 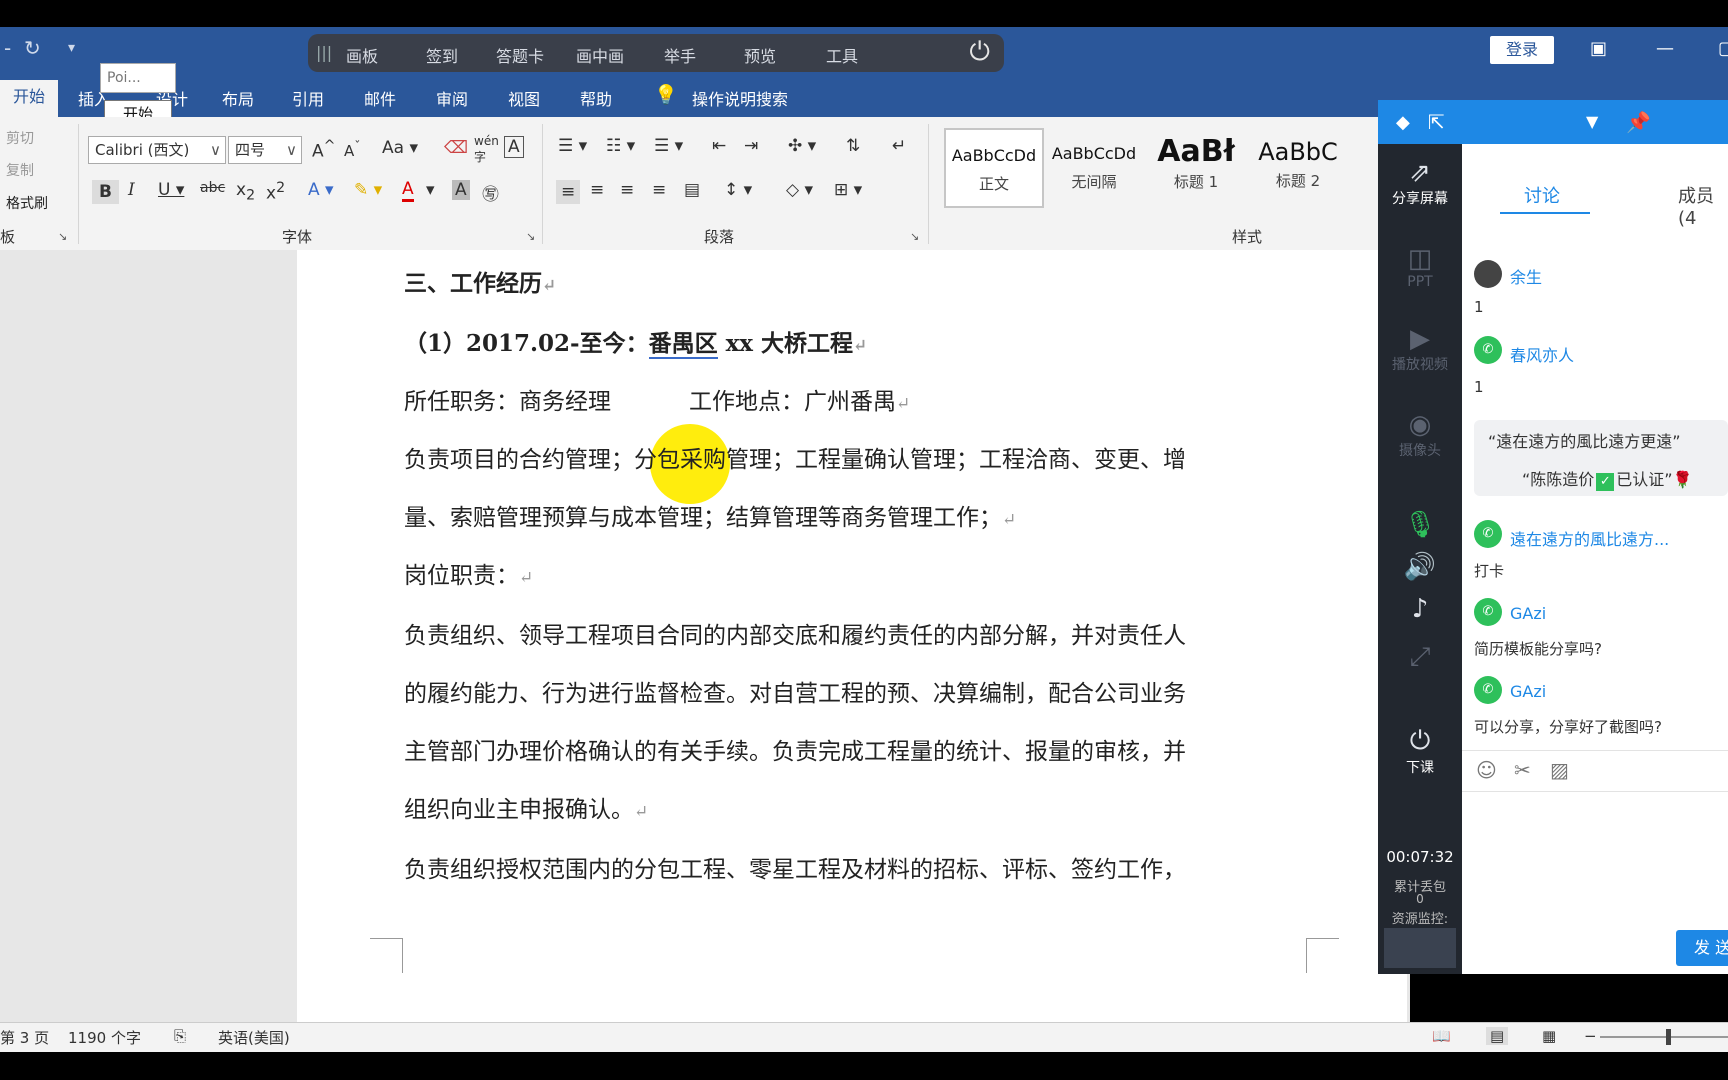 What do you see at coordinates (20, 170) in the screenshot?
I see `copy-button: 复制` at bounding box center [20, 170].